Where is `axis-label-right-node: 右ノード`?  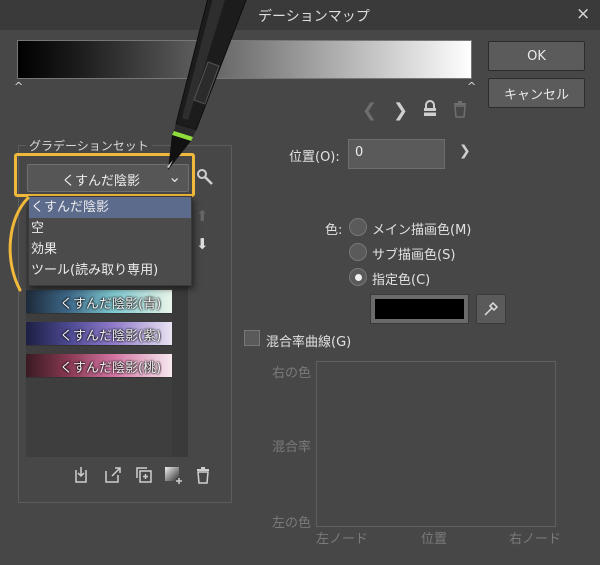
axis-label-right-node: 右ノード is located at coordinates (535, 539).